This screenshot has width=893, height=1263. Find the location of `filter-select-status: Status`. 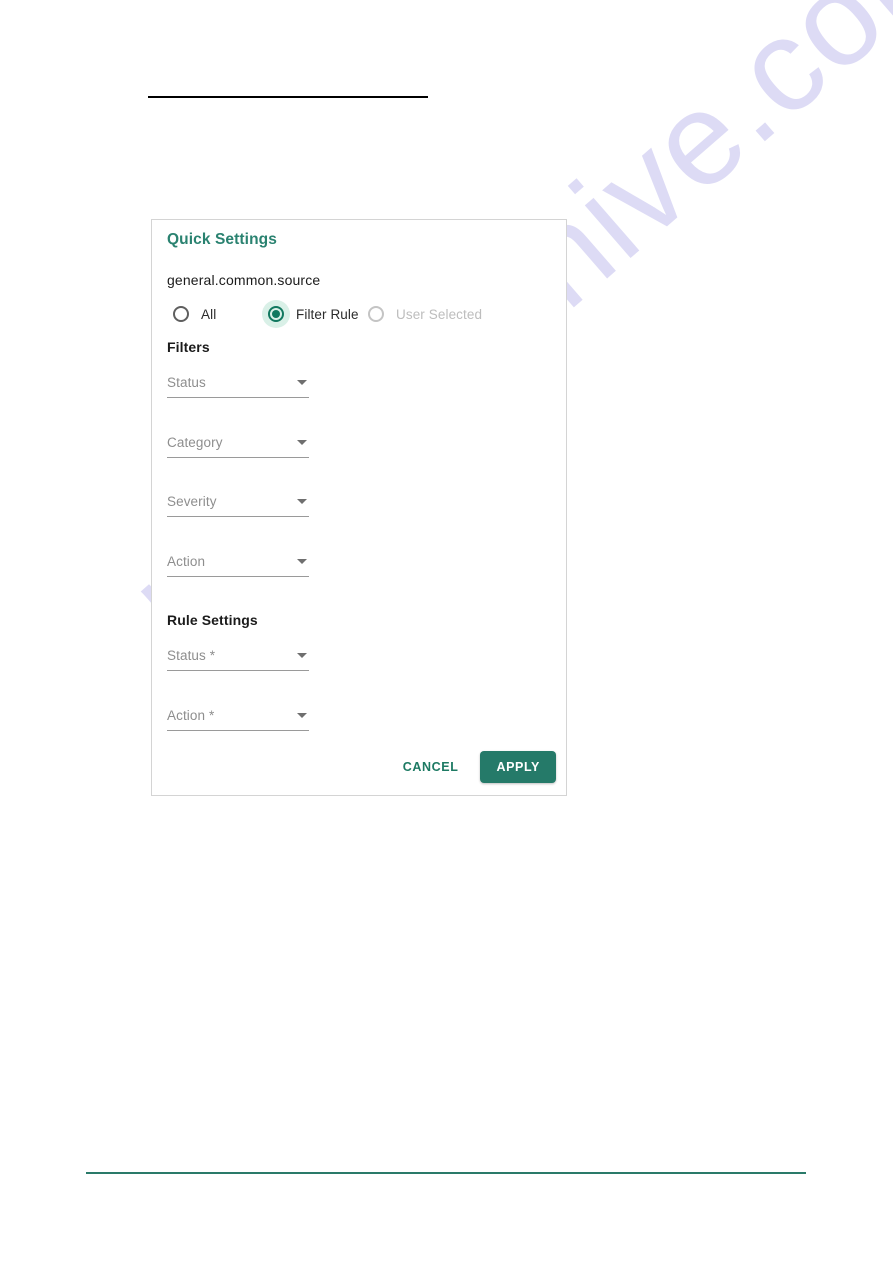

filter-select-status: Status is located at coordinates (238, 386).